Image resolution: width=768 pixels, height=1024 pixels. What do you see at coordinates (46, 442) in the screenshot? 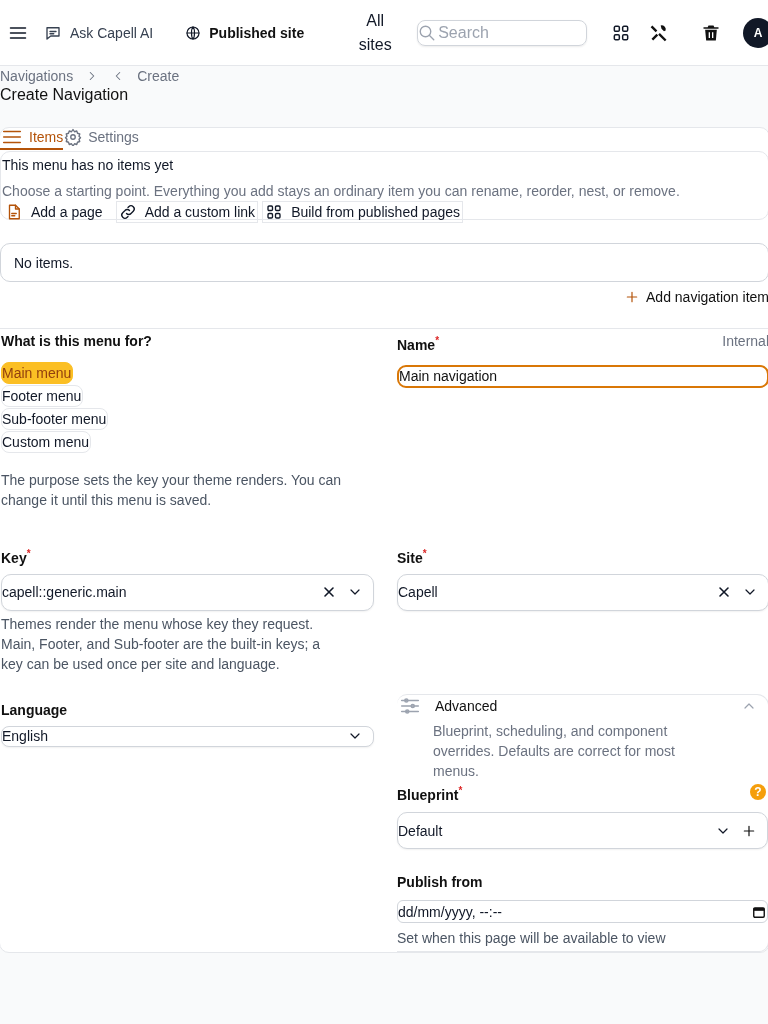
I see `purpose-option: Custom menu` at bounding box center [46, 442].